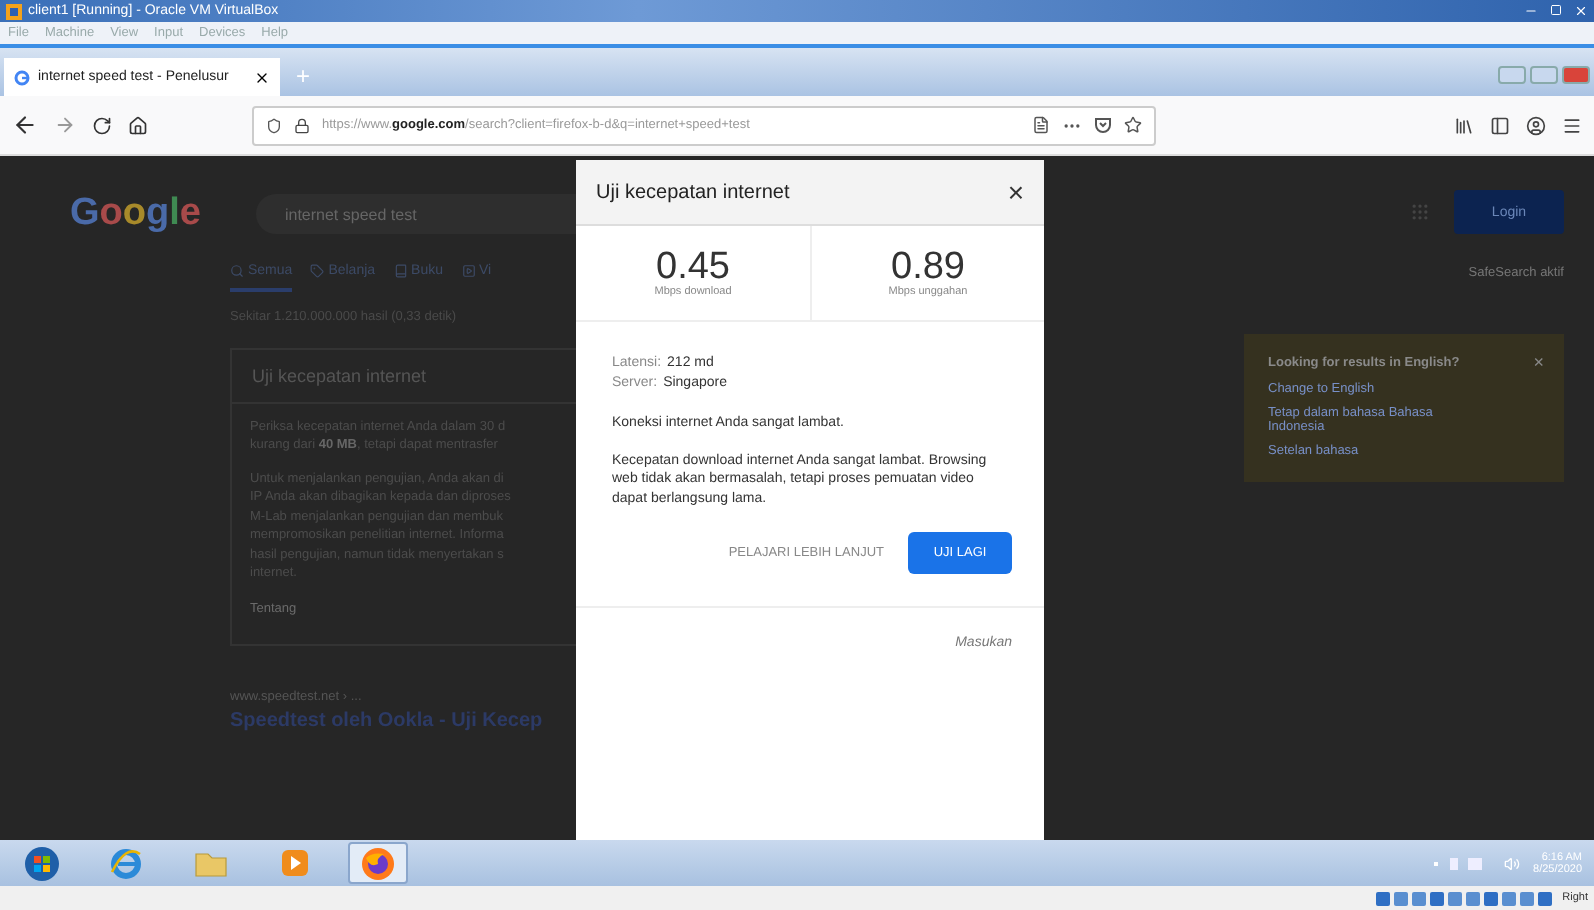  Describe the element at coordinates (468, 271) in the screenshot. I see `video-icon` at that location.